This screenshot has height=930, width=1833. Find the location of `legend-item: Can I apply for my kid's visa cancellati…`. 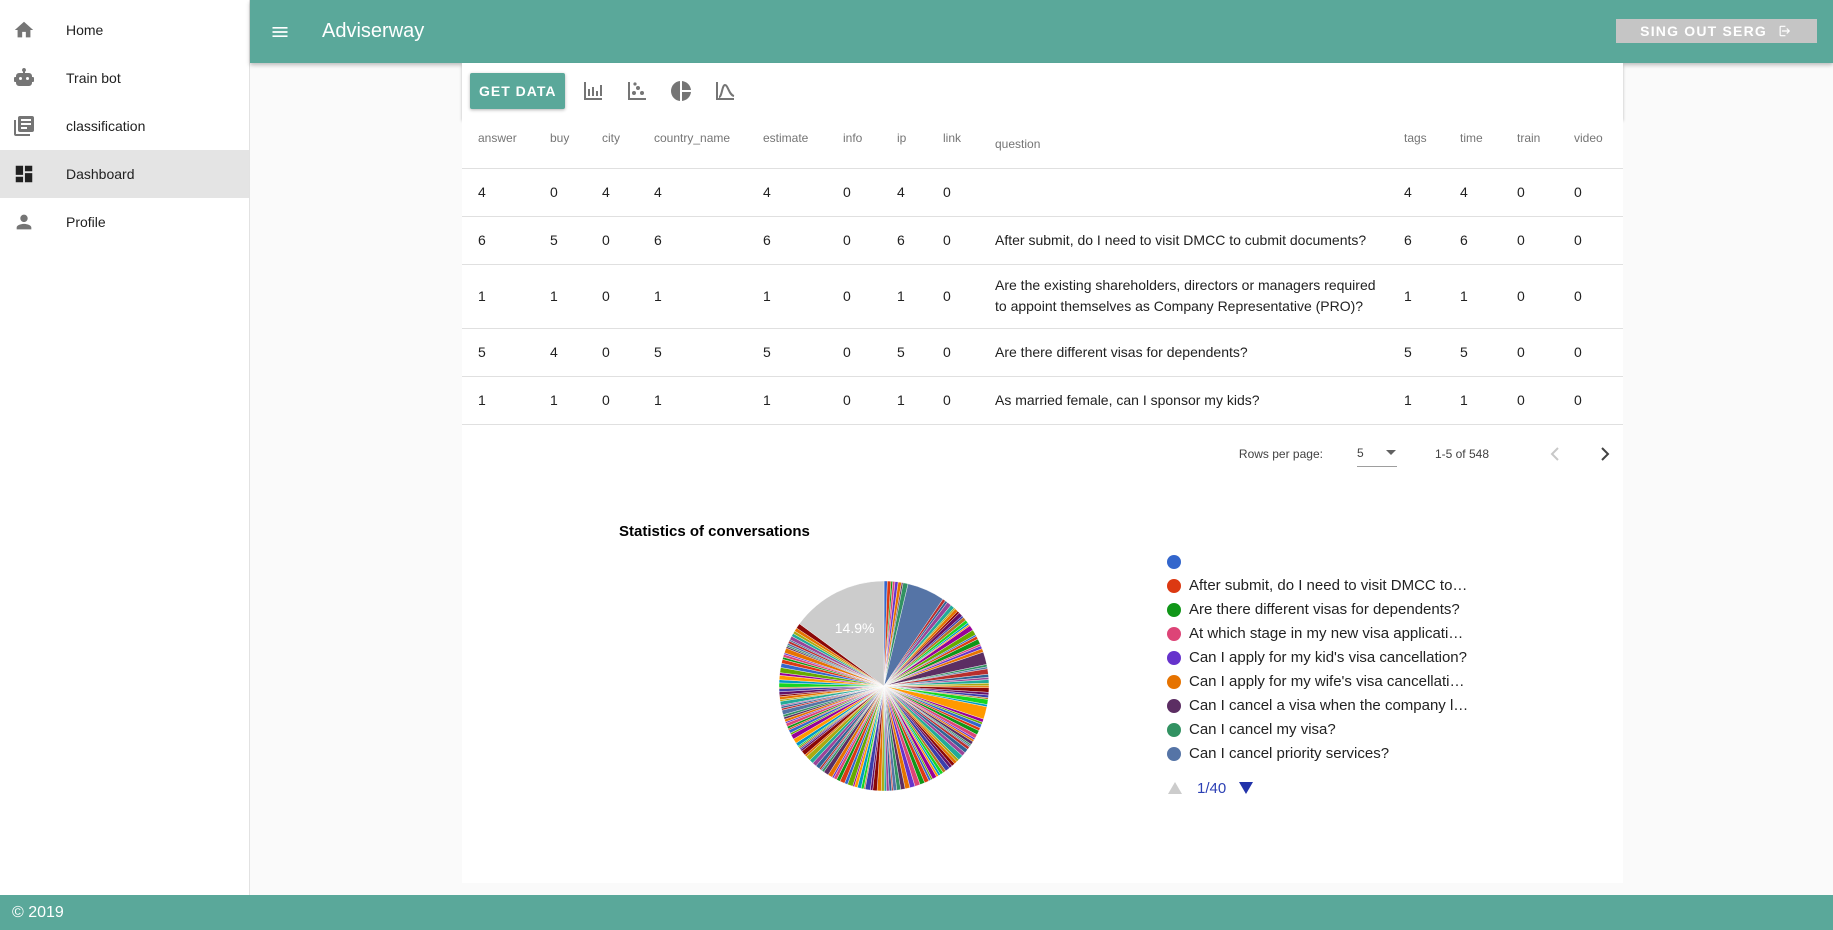

legend-item: Can I apply for my kid's visa cancellati… is located at coordinates (1317, 658).